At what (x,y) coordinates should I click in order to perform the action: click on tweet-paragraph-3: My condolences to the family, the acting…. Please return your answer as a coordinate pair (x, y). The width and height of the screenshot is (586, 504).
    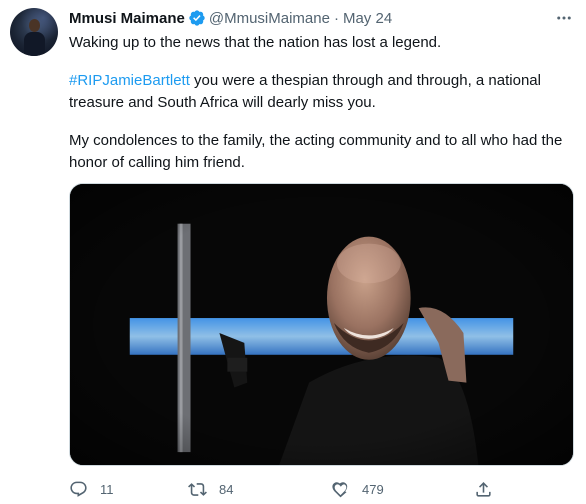
    Looking at the image, I should click on (316, 151).